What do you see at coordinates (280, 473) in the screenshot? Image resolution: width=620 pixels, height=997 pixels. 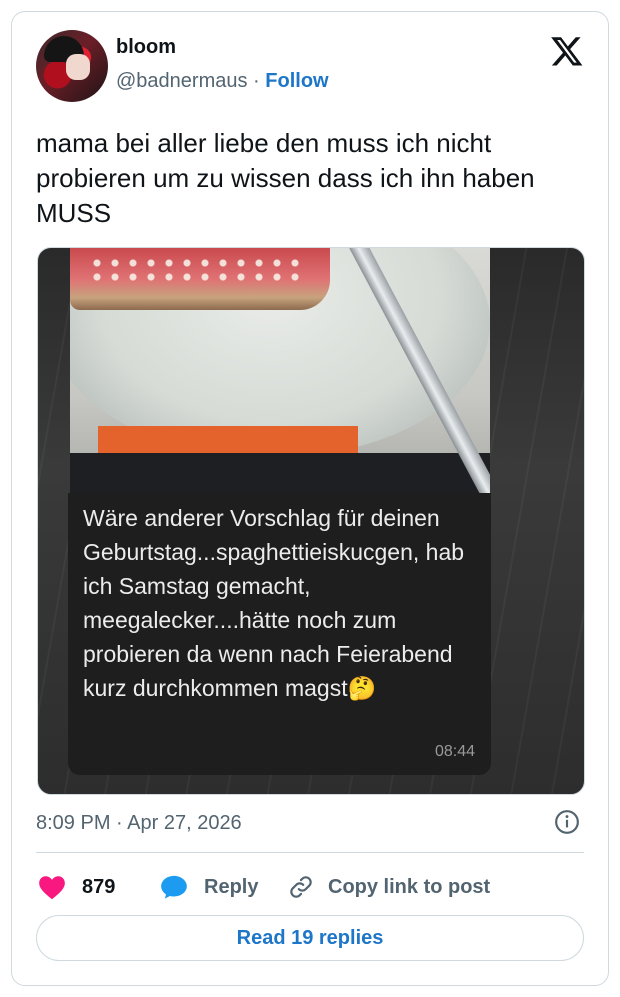 I see `photo-bottom-band` at bounding box center [280, 473].